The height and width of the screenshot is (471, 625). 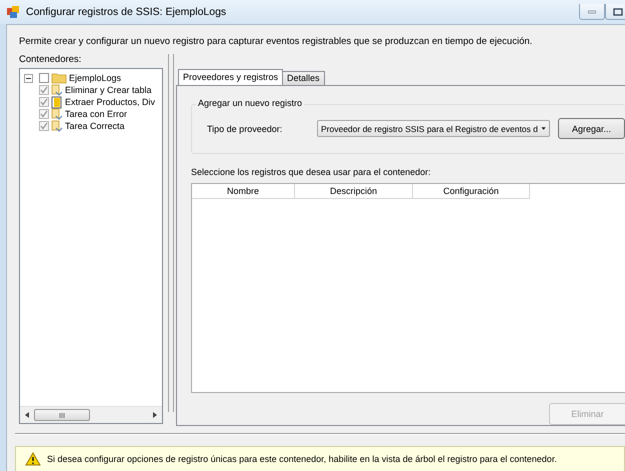 What do you see at coordinates (91, 414) in the screenshot?
I see `horizontal-scrollbar` at bounding box center [91, 414].